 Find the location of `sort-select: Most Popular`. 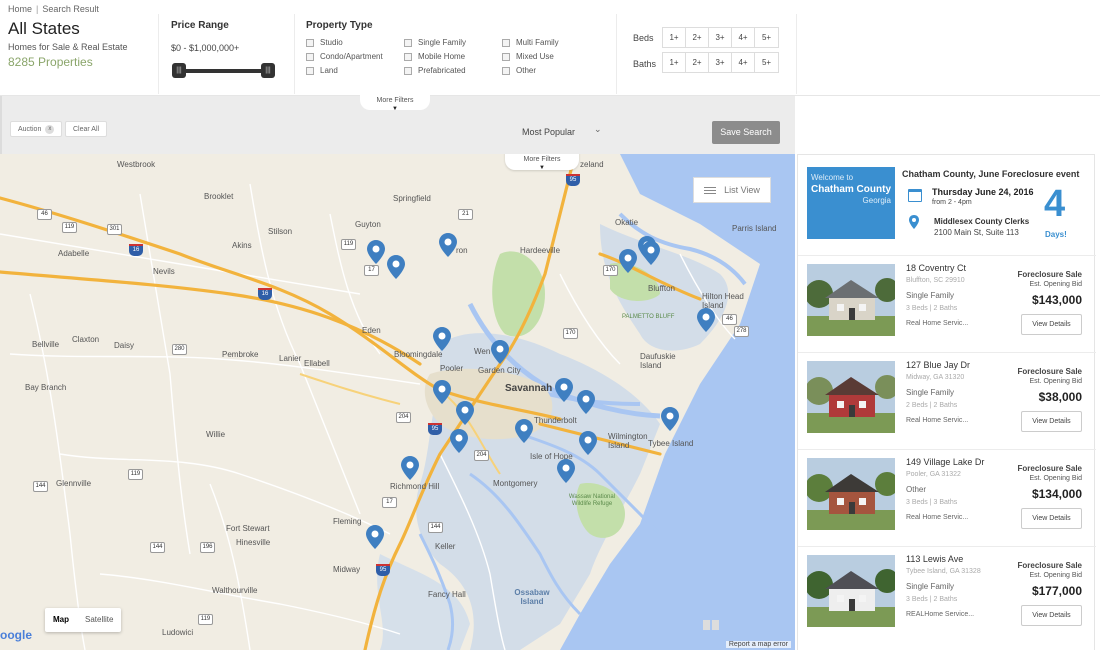

sort-select: Most Popular is located at coordinates (548, 132).